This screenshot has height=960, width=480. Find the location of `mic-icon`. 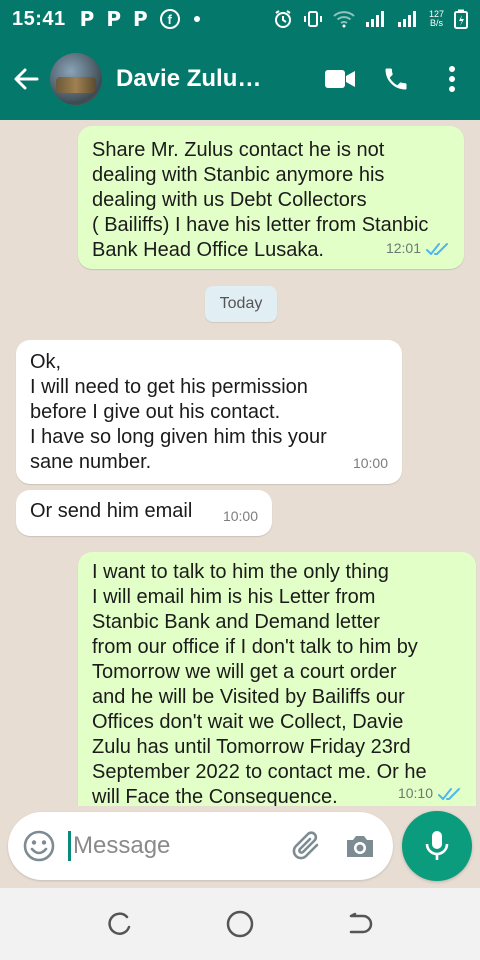

mic-icon is located at coordinates (437, 845).